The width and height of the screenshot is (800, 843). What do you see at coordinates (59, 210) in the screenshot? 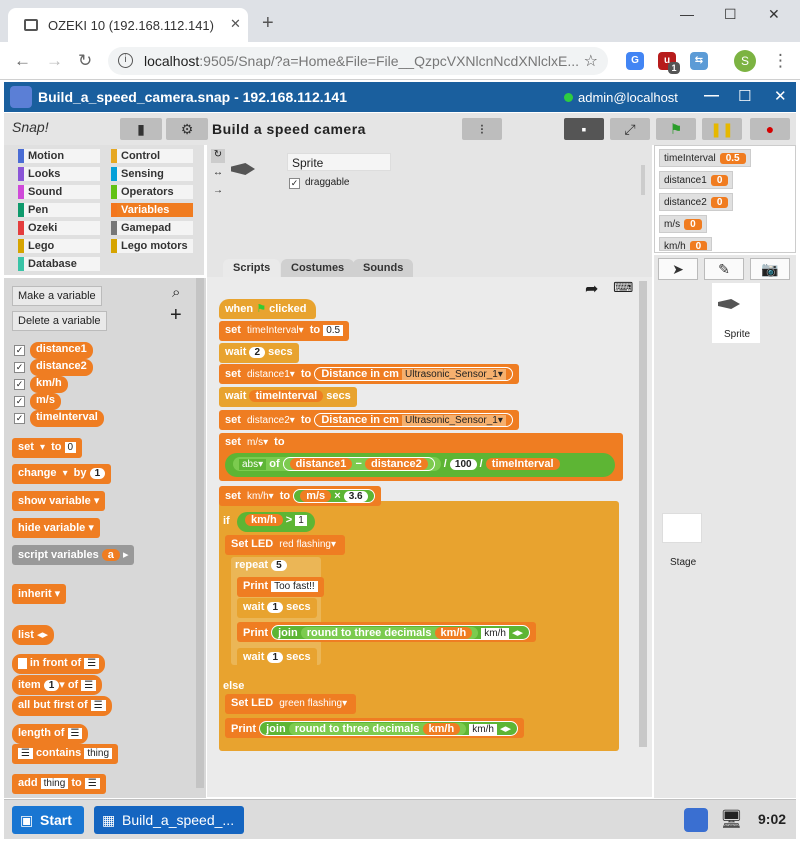
I see `category-pen: Pen` at bounding box center [59, 210].